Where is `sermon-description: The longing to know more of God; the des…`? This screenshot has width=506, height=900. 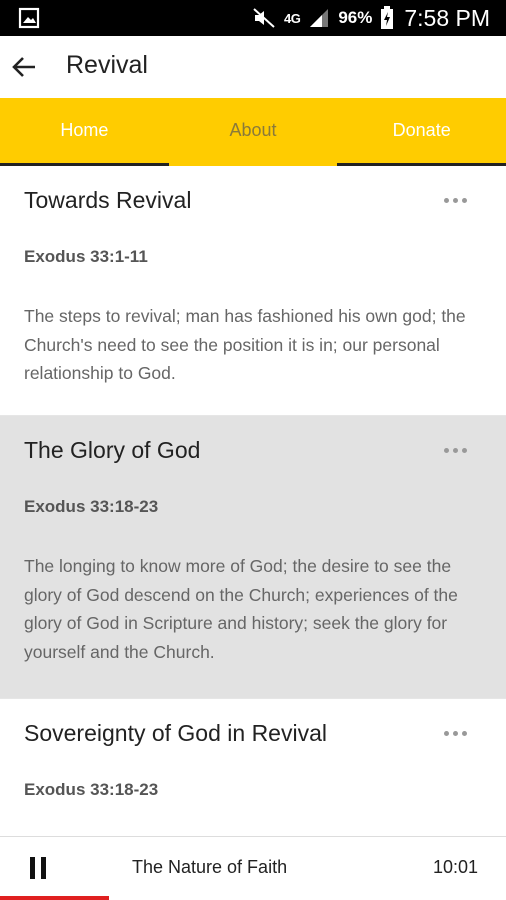 sermon-description: The longing to know more of God; the des… is located at coordinates (241, 609).